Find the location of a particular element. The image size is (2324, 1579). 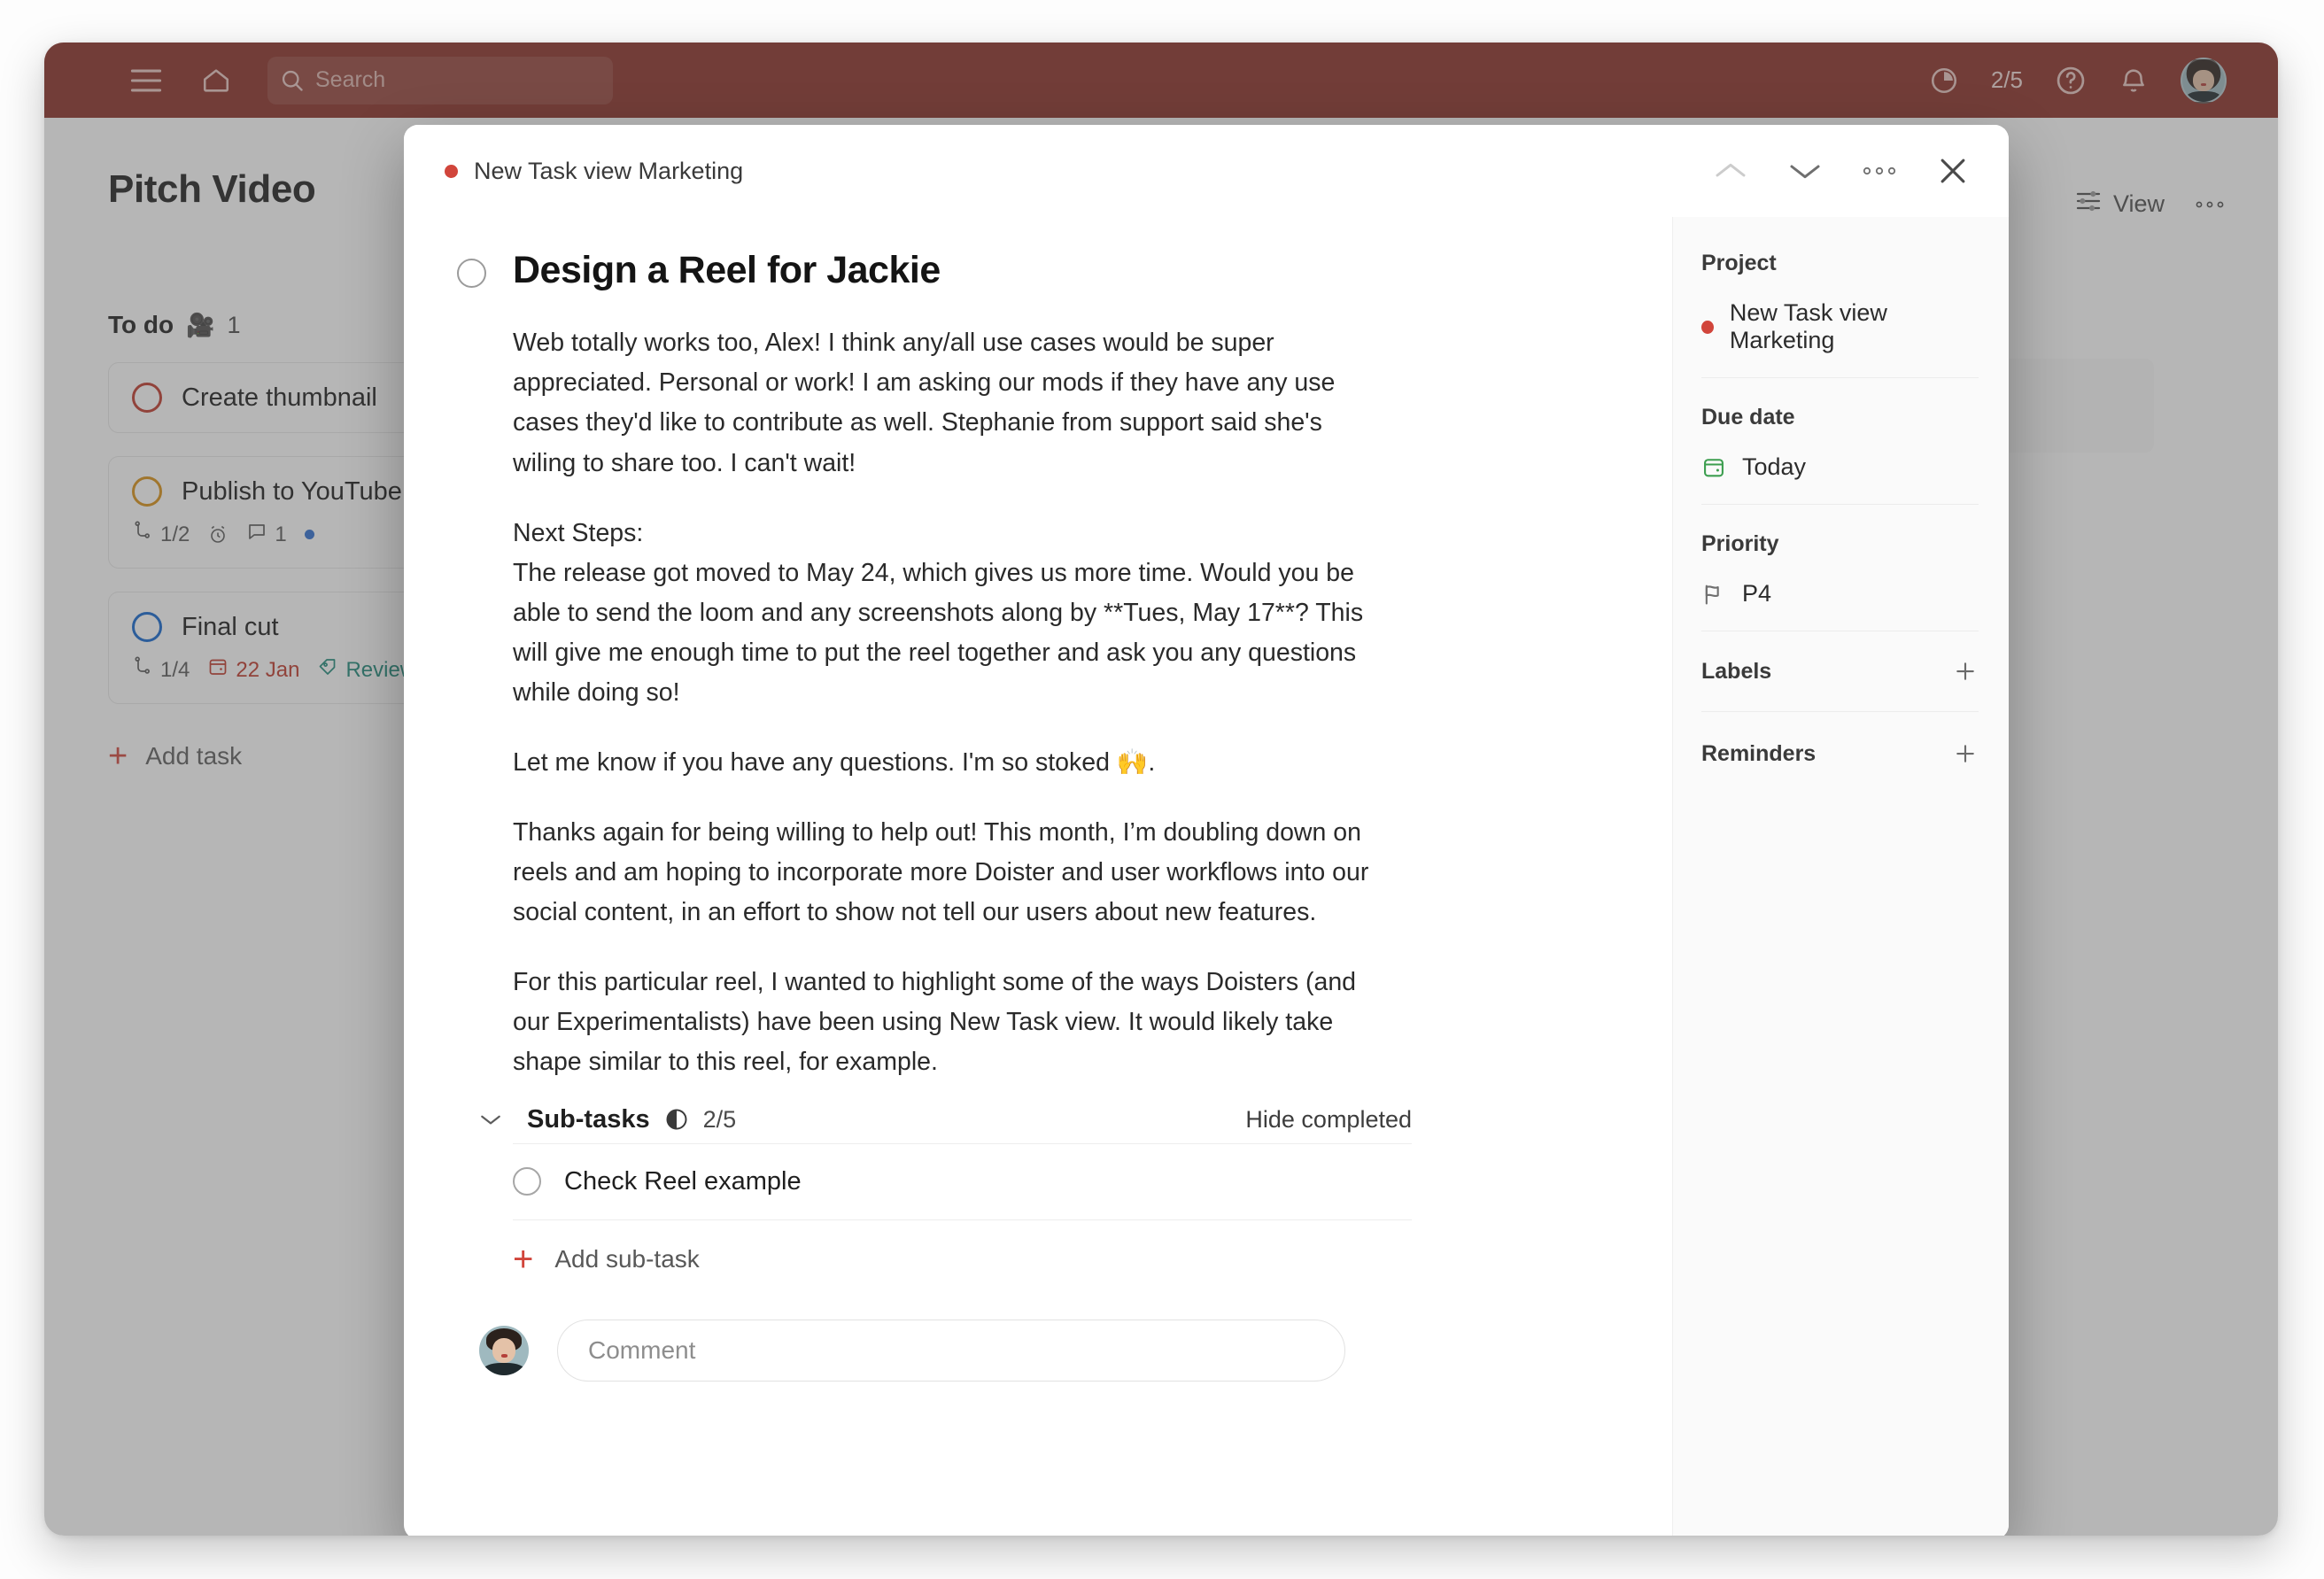

search-icon is located at coordinates (292, 80).